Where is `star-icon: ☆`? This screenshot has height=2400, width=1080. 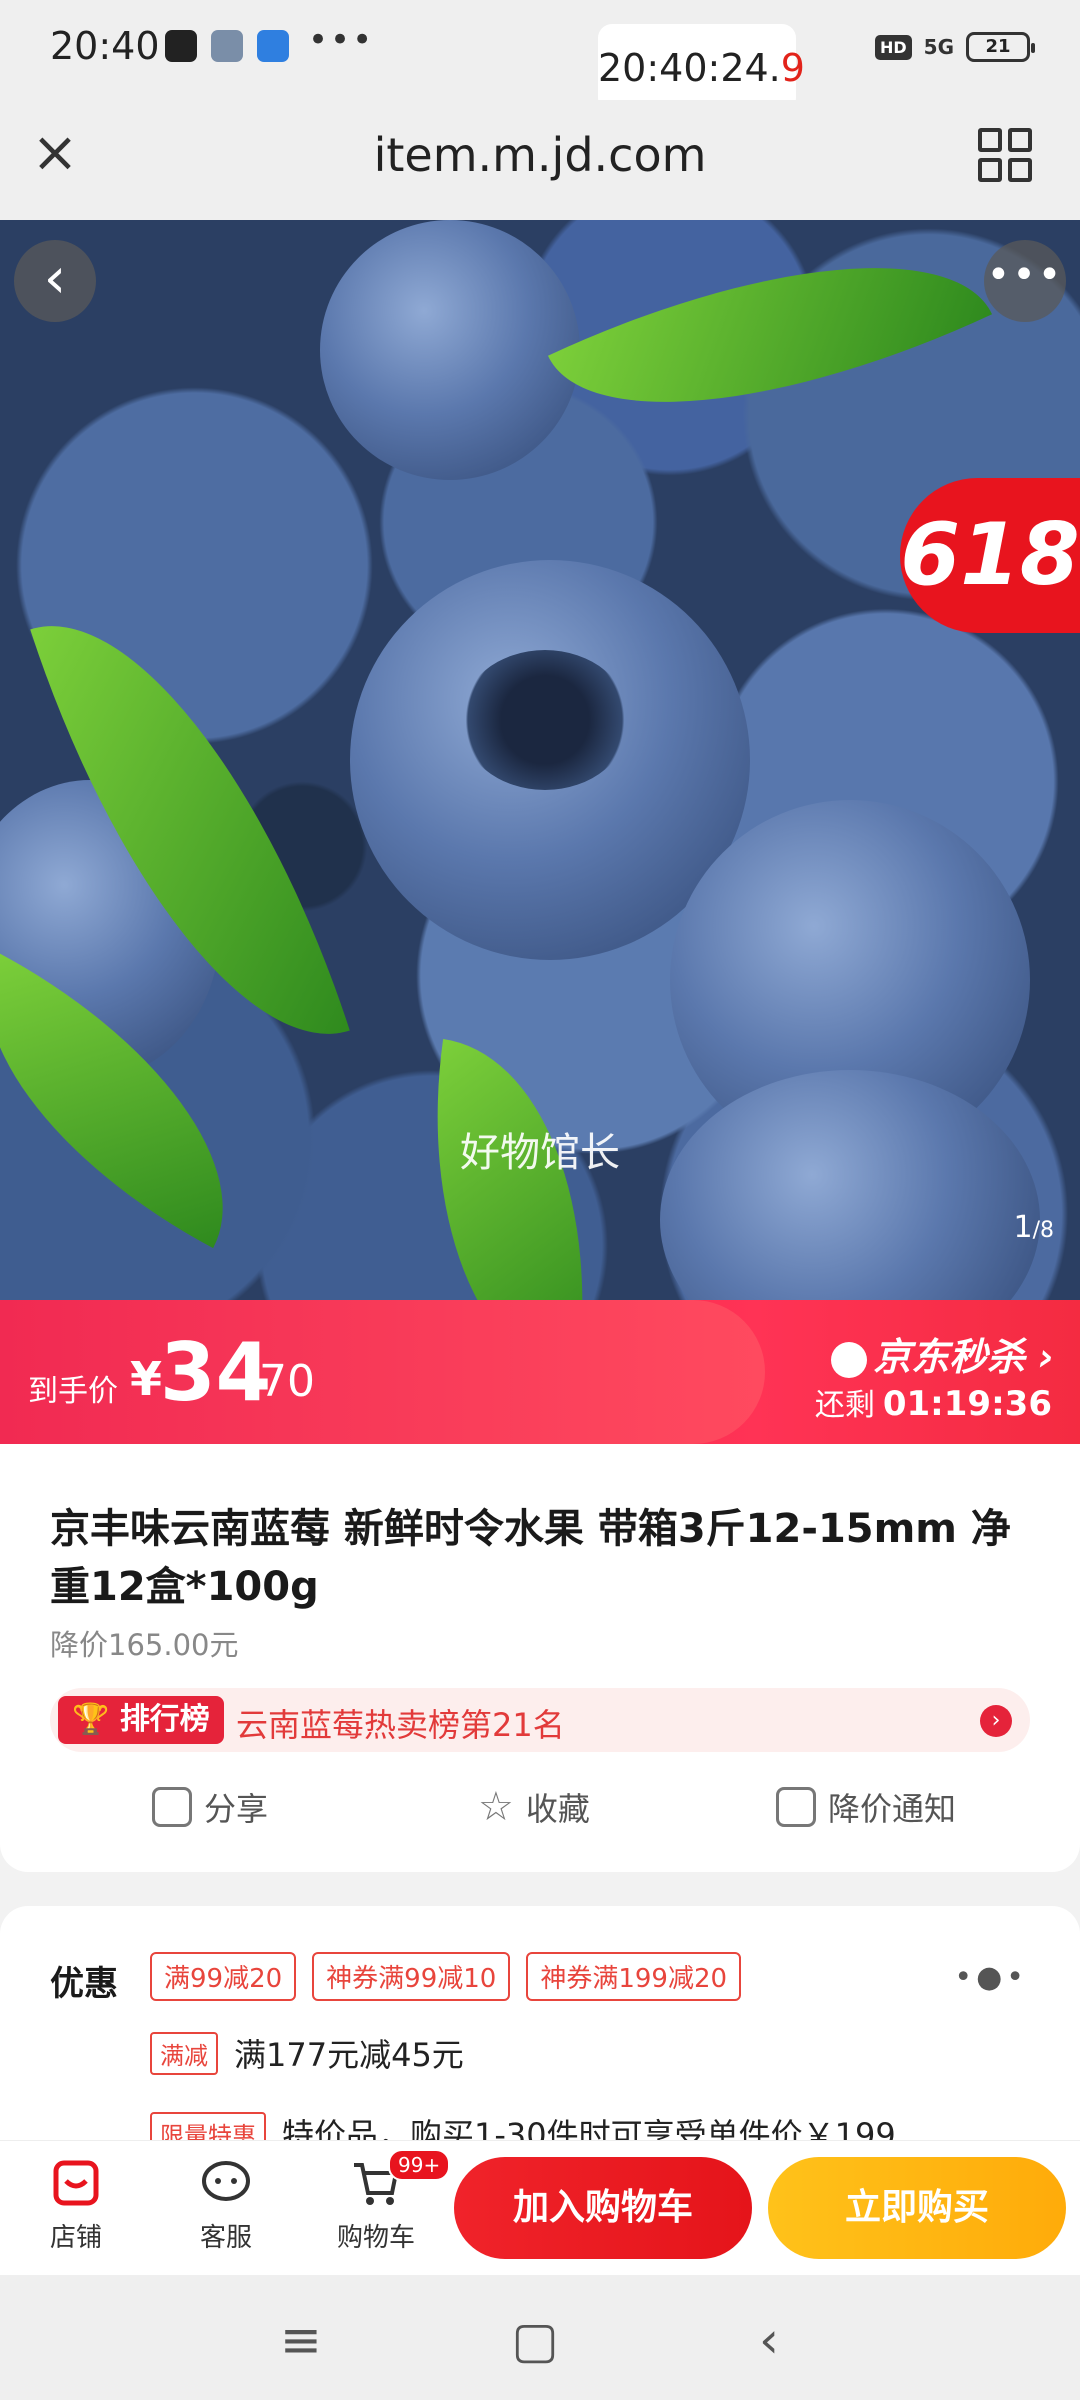 star-icon: ☆ is located at coordinates (496, 1807).